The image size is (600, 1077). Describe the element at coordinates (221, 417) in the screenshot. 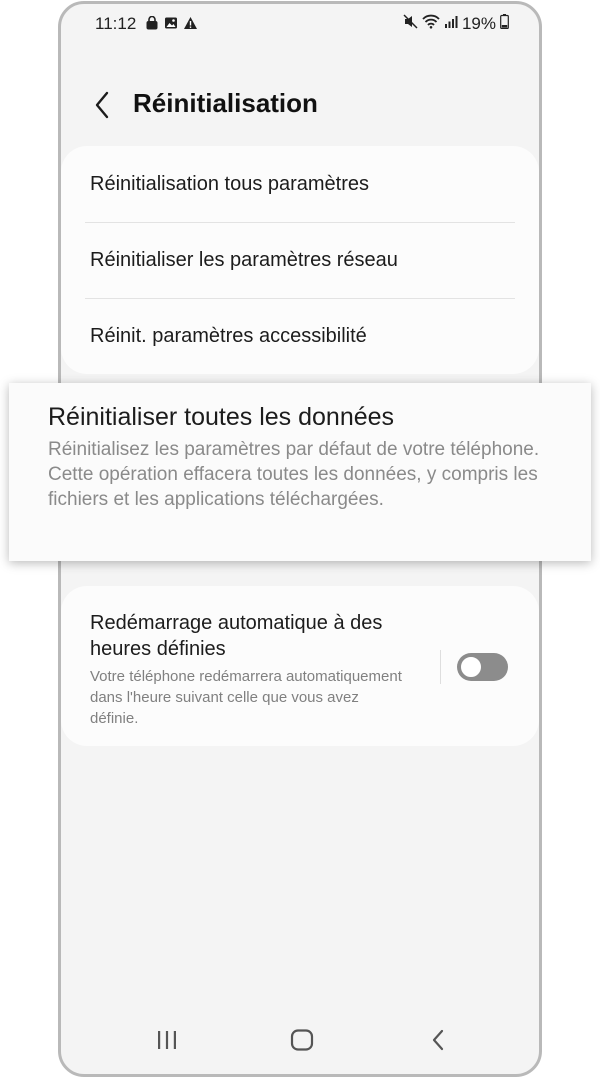

I see `factory-reset-title: Réinitialiser toutes les données` at that location.